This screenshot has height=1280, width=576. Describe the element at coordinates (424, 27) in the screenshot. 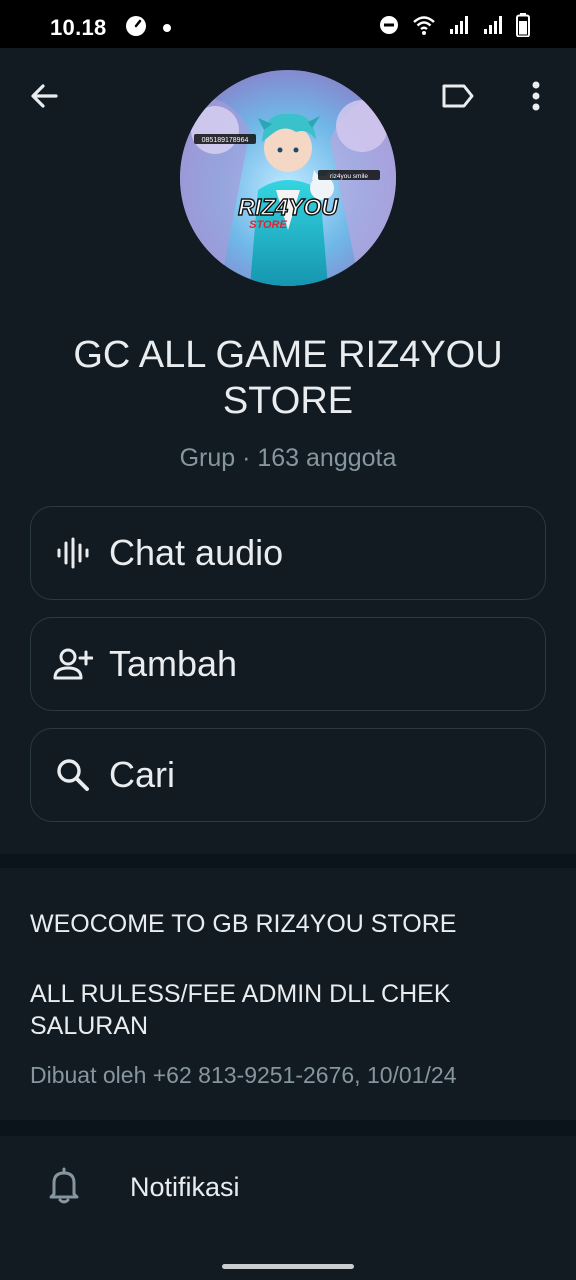

I see `wifi-icon` at that location.